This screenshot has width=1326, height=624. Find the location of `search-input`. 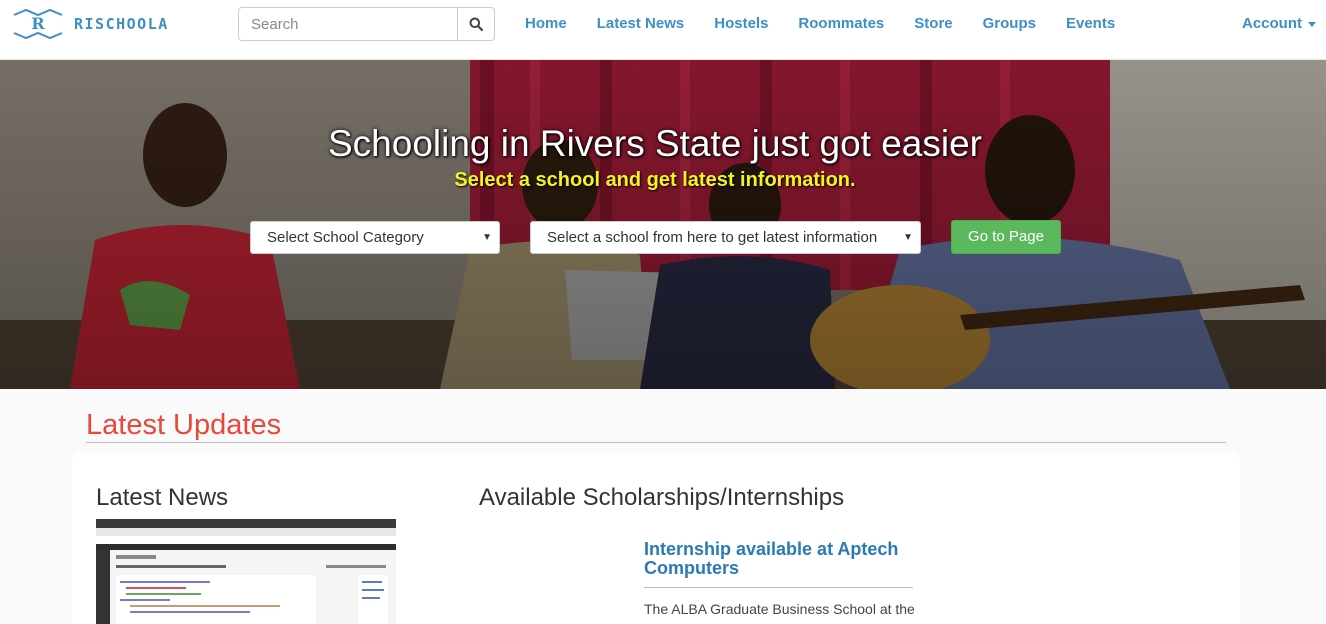

search-input is located at coordinates (347, 24).